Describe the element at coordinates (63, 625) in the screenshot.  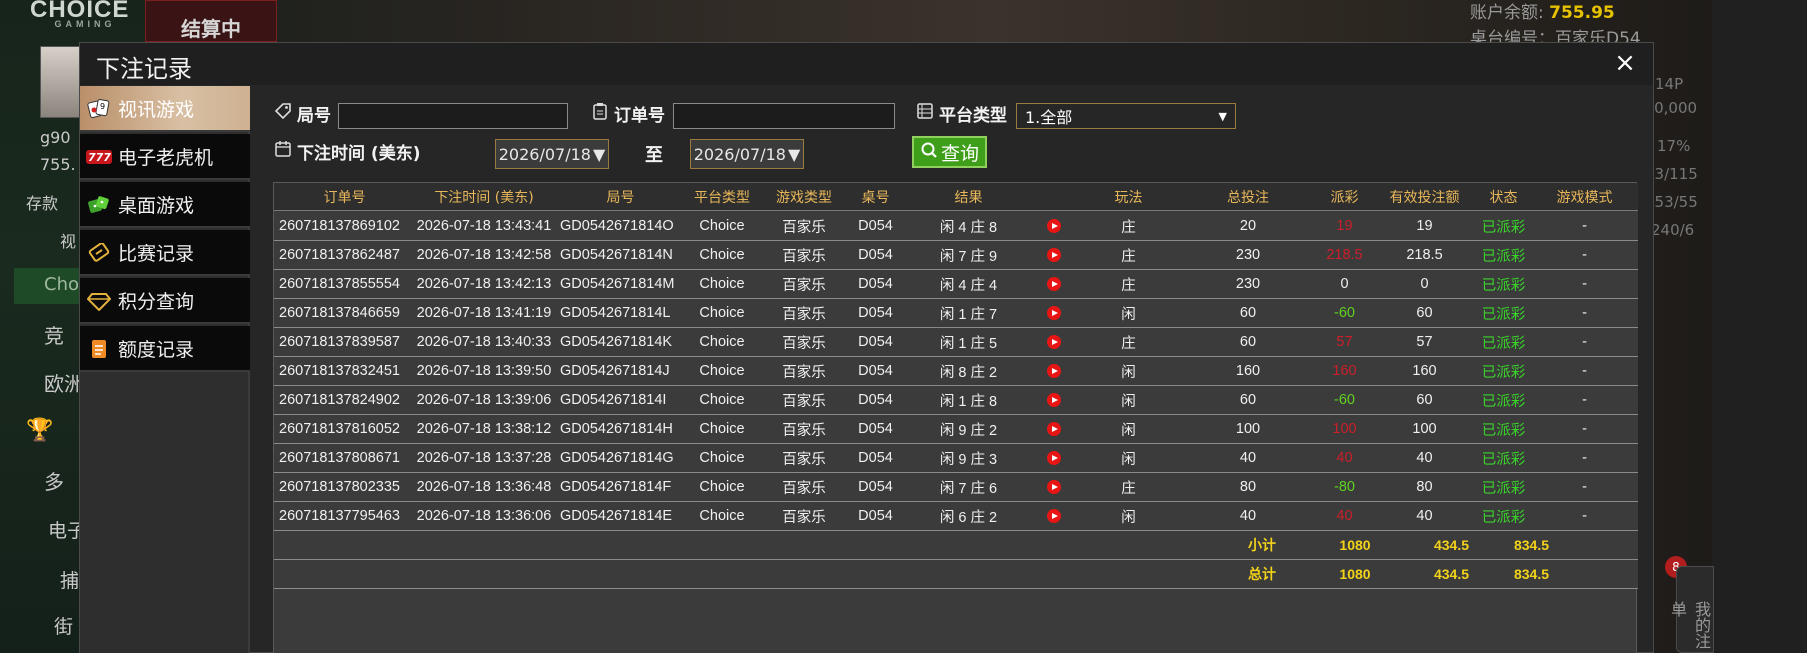
I see `bg-street: 街` at that location.